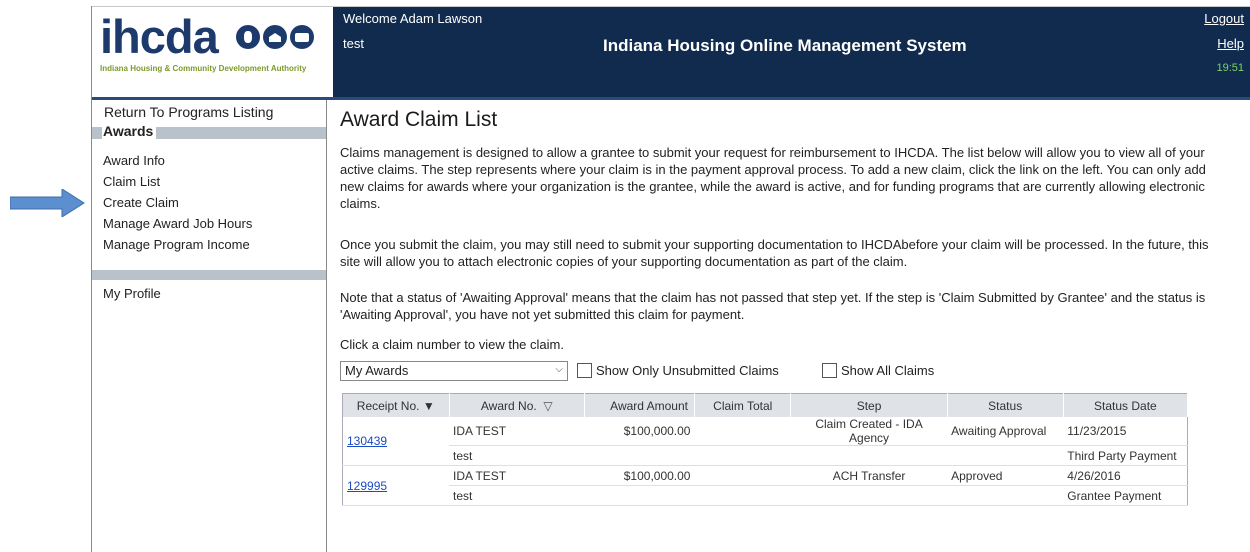 The width and height of the screenshot is (1250, 552). Describe the element at coordinates (1125, 455) in the screenshot. I see `payment-type-cell: Third Party Payment` at that location.